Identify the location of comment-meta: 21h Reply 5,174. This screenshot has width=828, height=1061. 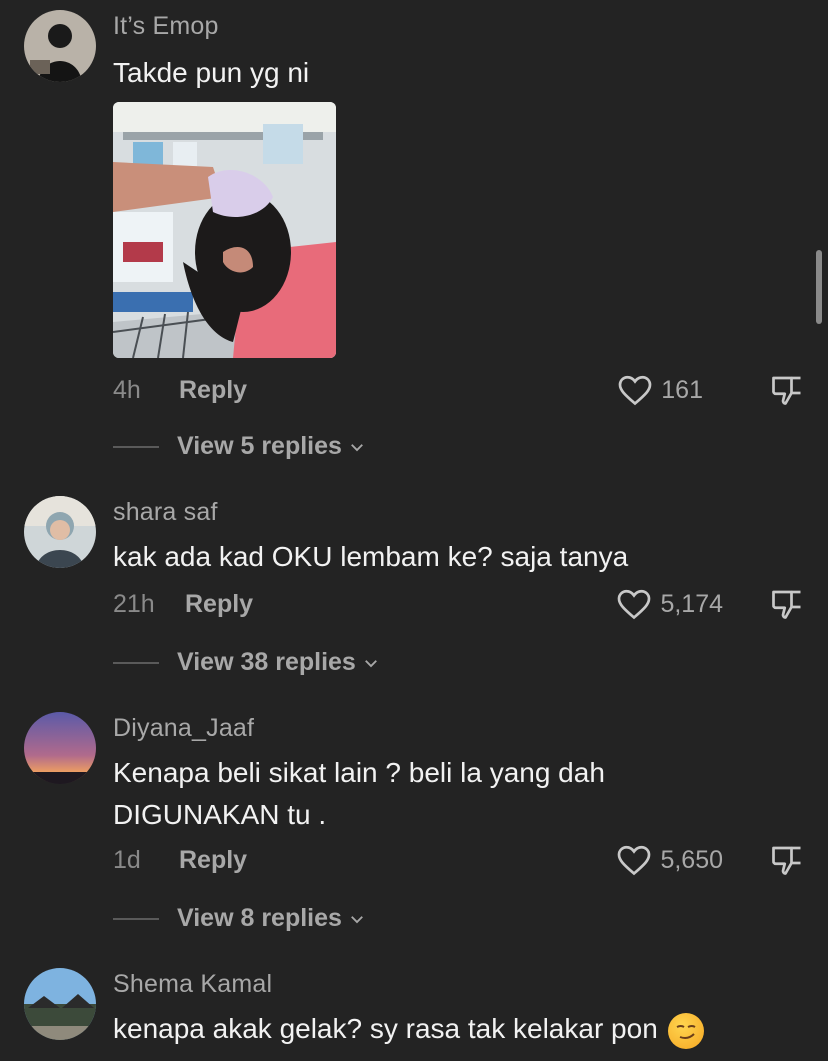
(458, 610).